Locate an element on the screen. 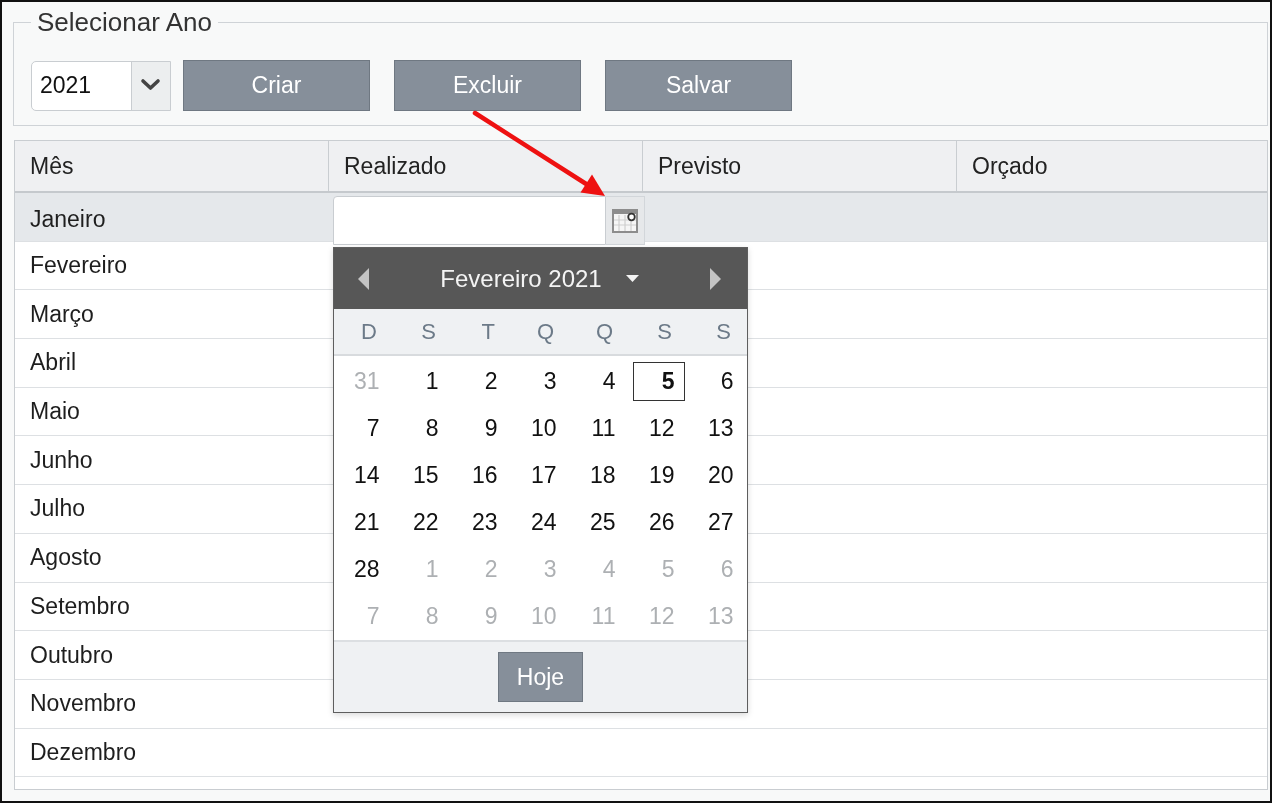 The image size is (1272, 803). table-cell: Março is located at coordinates (62, 314).